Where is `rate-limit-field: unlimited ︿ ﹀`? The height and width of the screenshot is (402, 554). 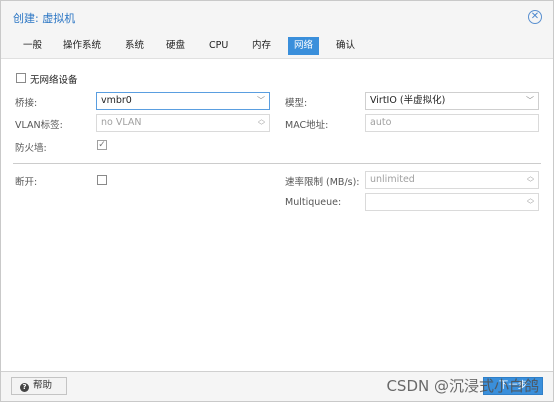
rate-limit-field: unlimited ︿ ﹀ is located at coordinates (452, 180).